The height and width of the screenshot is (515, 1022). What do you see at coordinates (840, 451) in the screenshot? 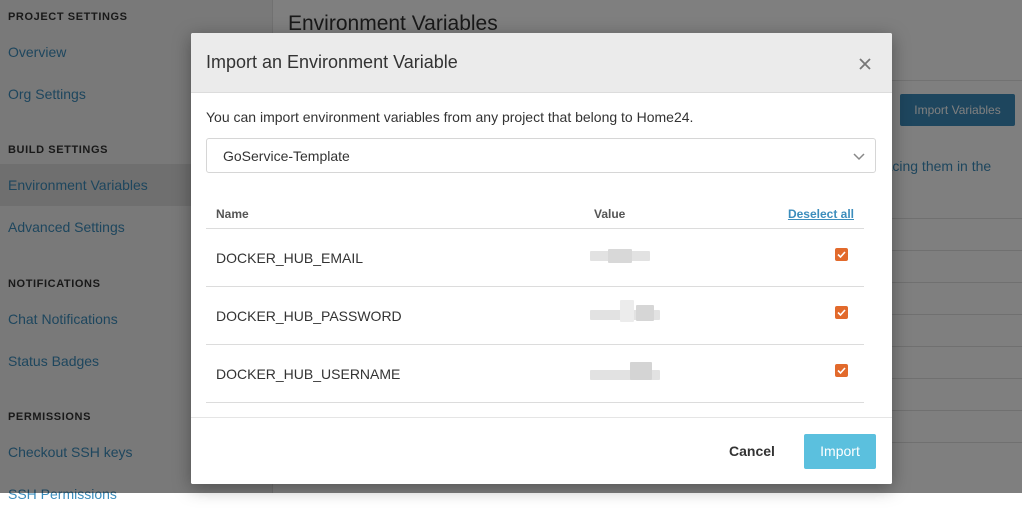
I see `import-button: Import` at bounding box center [840, 451].